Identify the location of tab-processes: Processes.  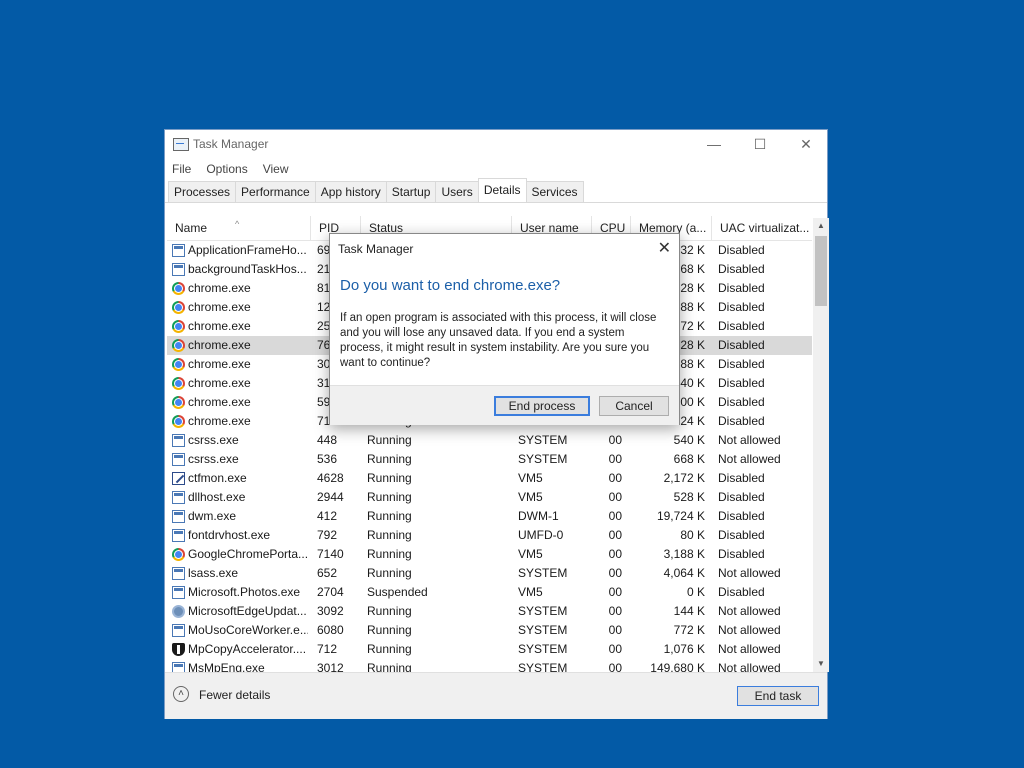
(202, 191).